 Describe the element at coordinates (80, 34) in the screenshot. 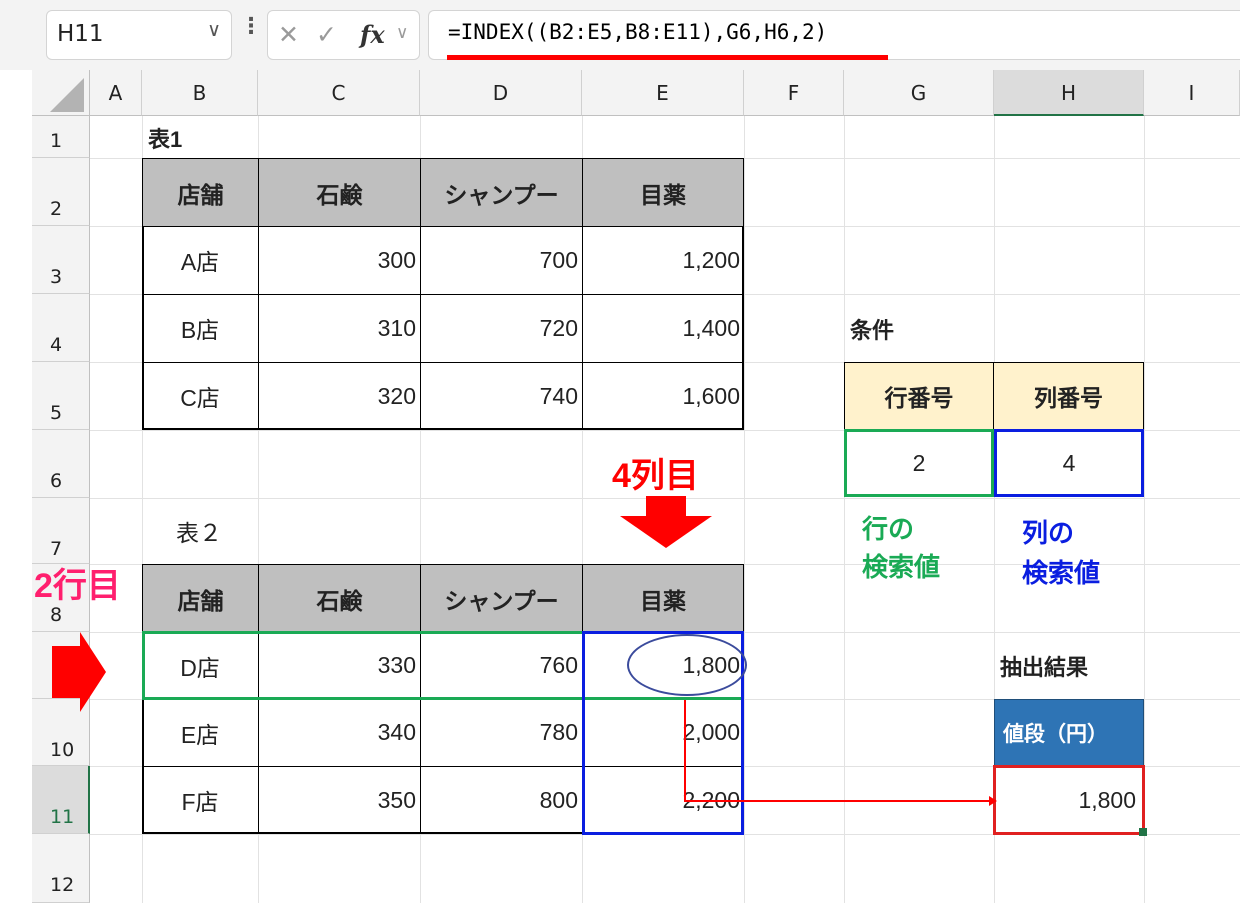

I see `name-box-value: H11` at that location.